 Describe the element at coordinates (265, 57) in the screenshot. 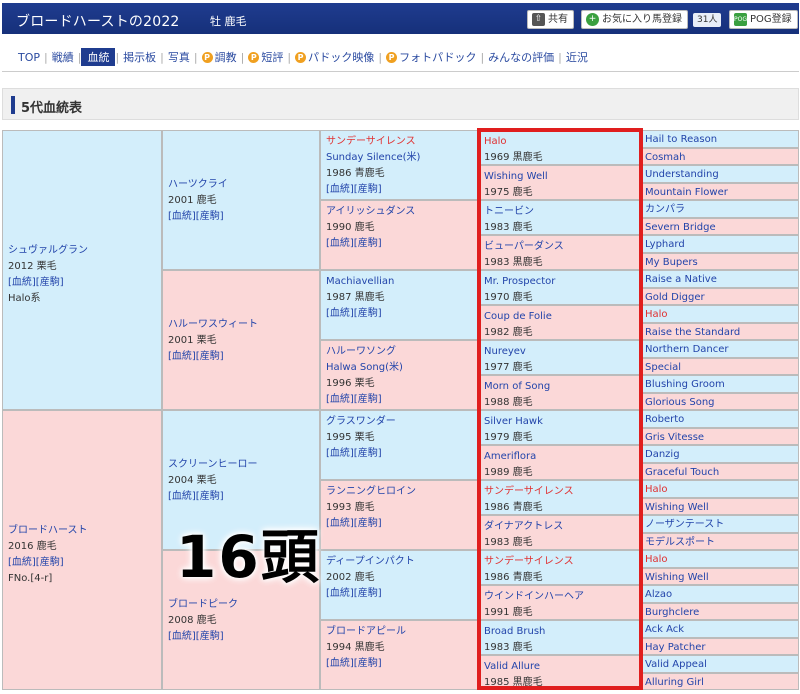

I see `nav-tab-6: P 短評` at that location.